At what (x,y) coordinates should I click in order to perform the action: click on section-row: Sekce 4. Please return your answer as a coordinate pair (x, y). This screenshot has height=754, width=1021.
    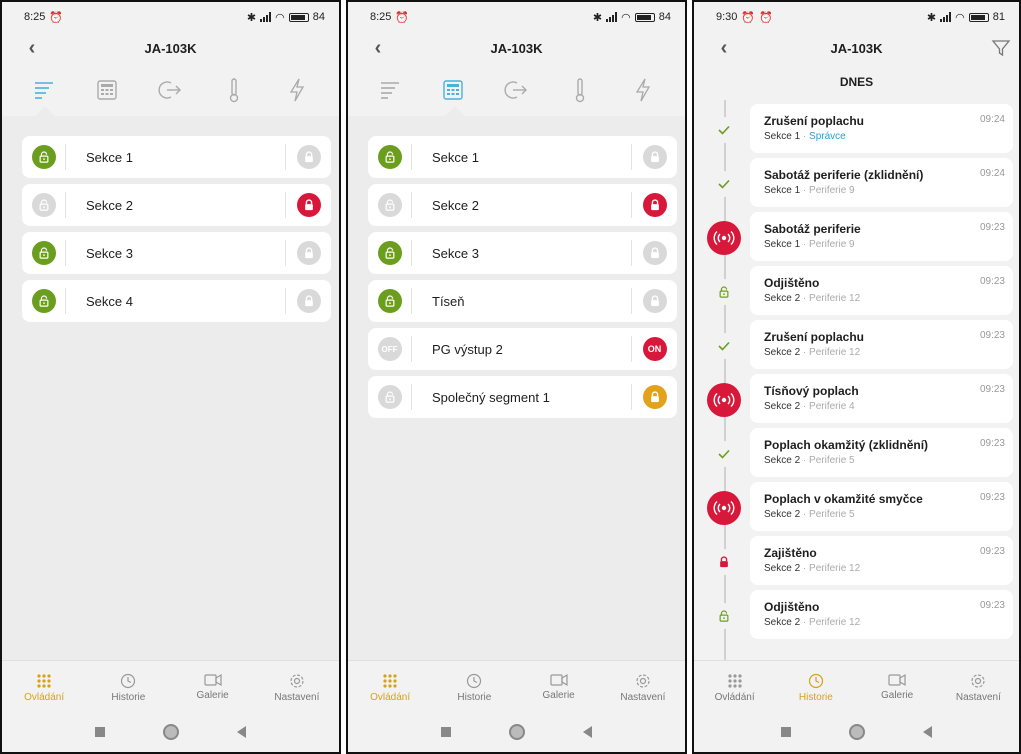
    Looking at the image, I should click on (176, 301).